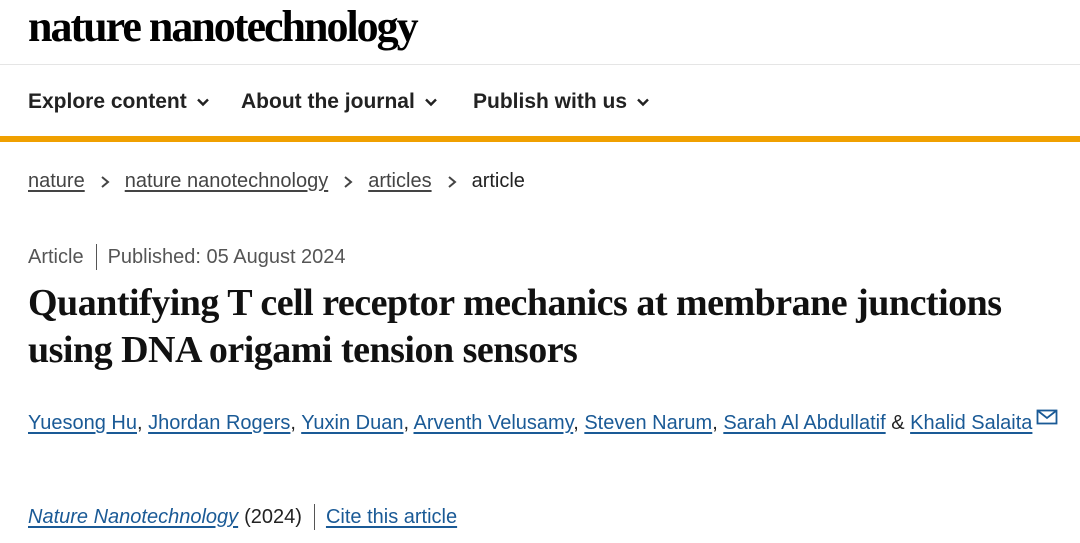  What do you see at coordinates (498, 181) in the screenshot?
I see `breadcrumb-current: article` at bounding box center [498, 181].